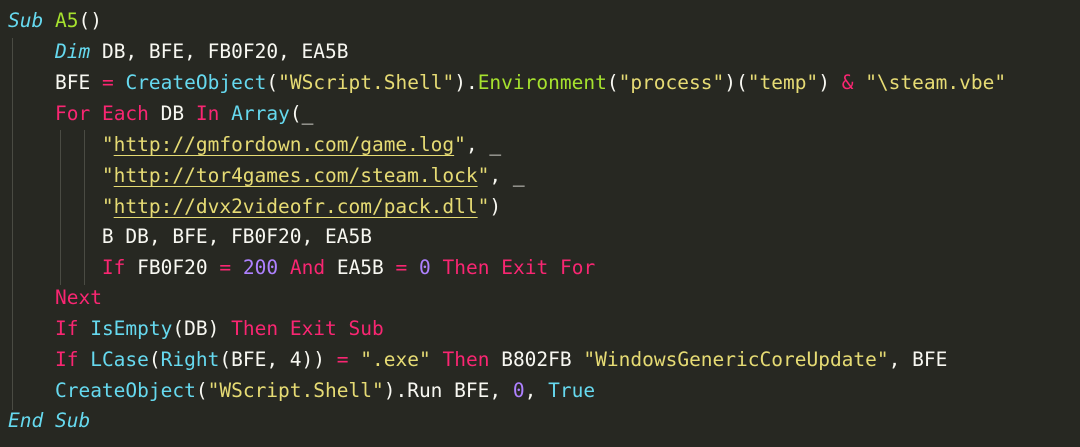 The height and width of the screenshot is (447, 1080). What do you see at coordinates (78, 297) in the screenshot?
I see `keyword-next: Next` at bounding box center [78, 297].